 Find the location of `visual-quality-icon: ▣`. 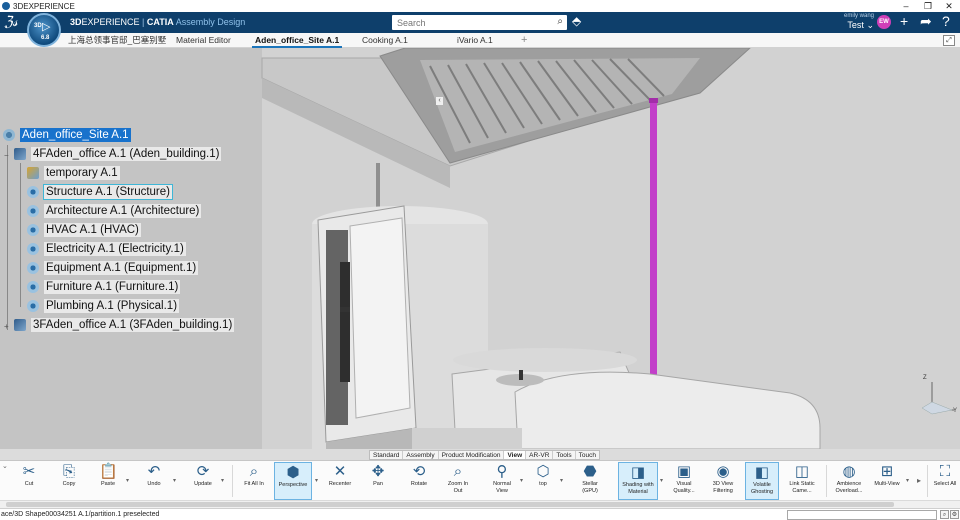

visual-quality-icon: ▣ is located at coordinates (684, 471).